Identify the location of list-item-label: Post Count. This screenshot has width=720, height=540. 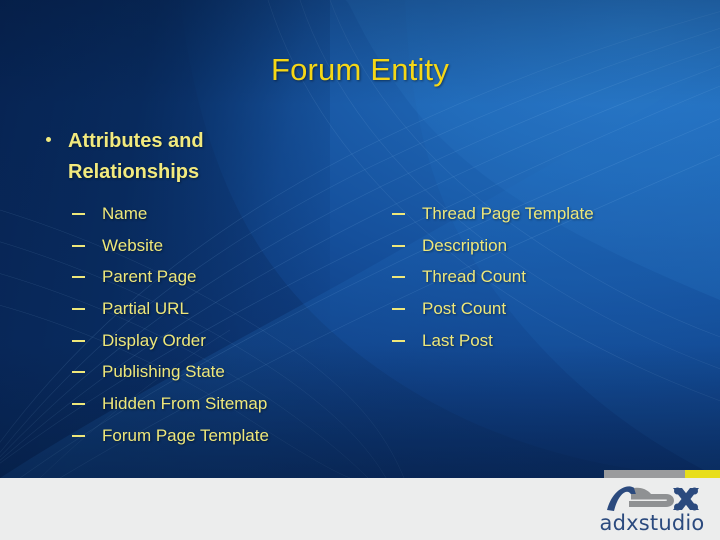
(464, 309).